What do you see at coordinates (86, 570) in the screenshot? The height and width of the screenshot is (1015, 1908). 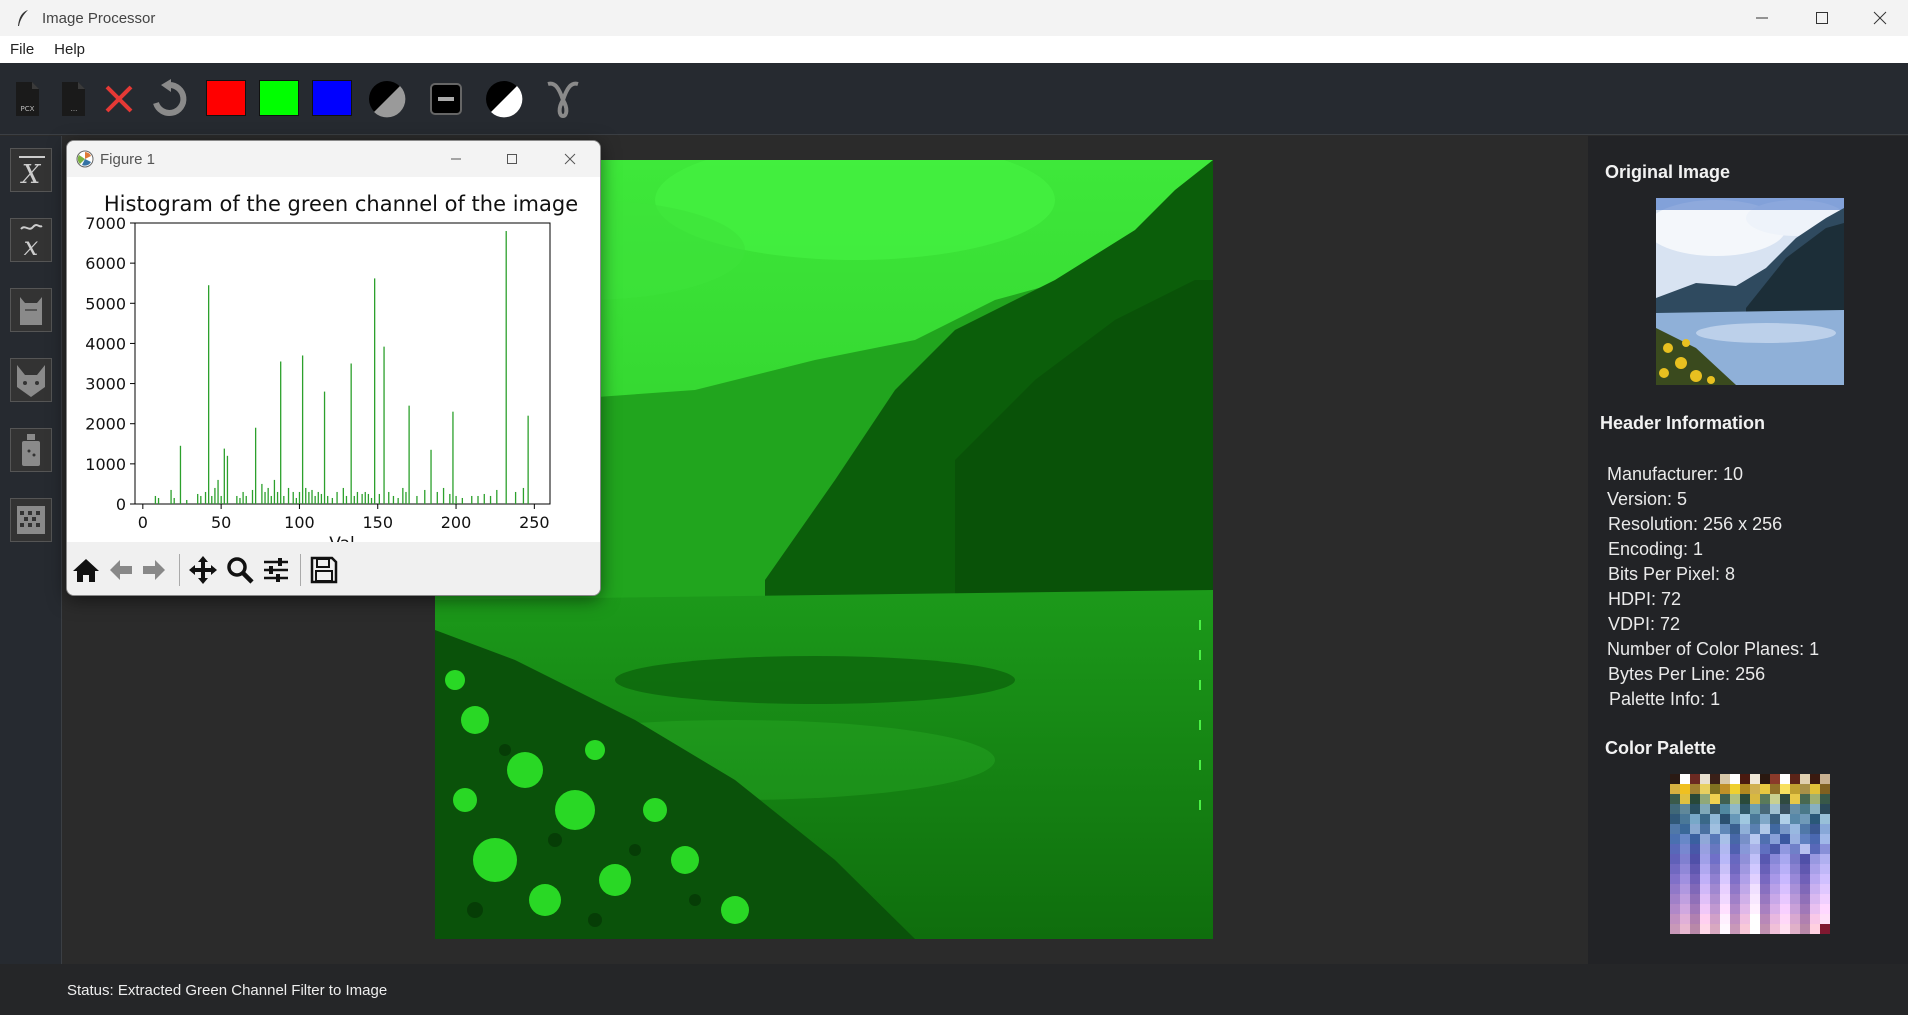 I see `home-button` at bounding box center [86, 570].